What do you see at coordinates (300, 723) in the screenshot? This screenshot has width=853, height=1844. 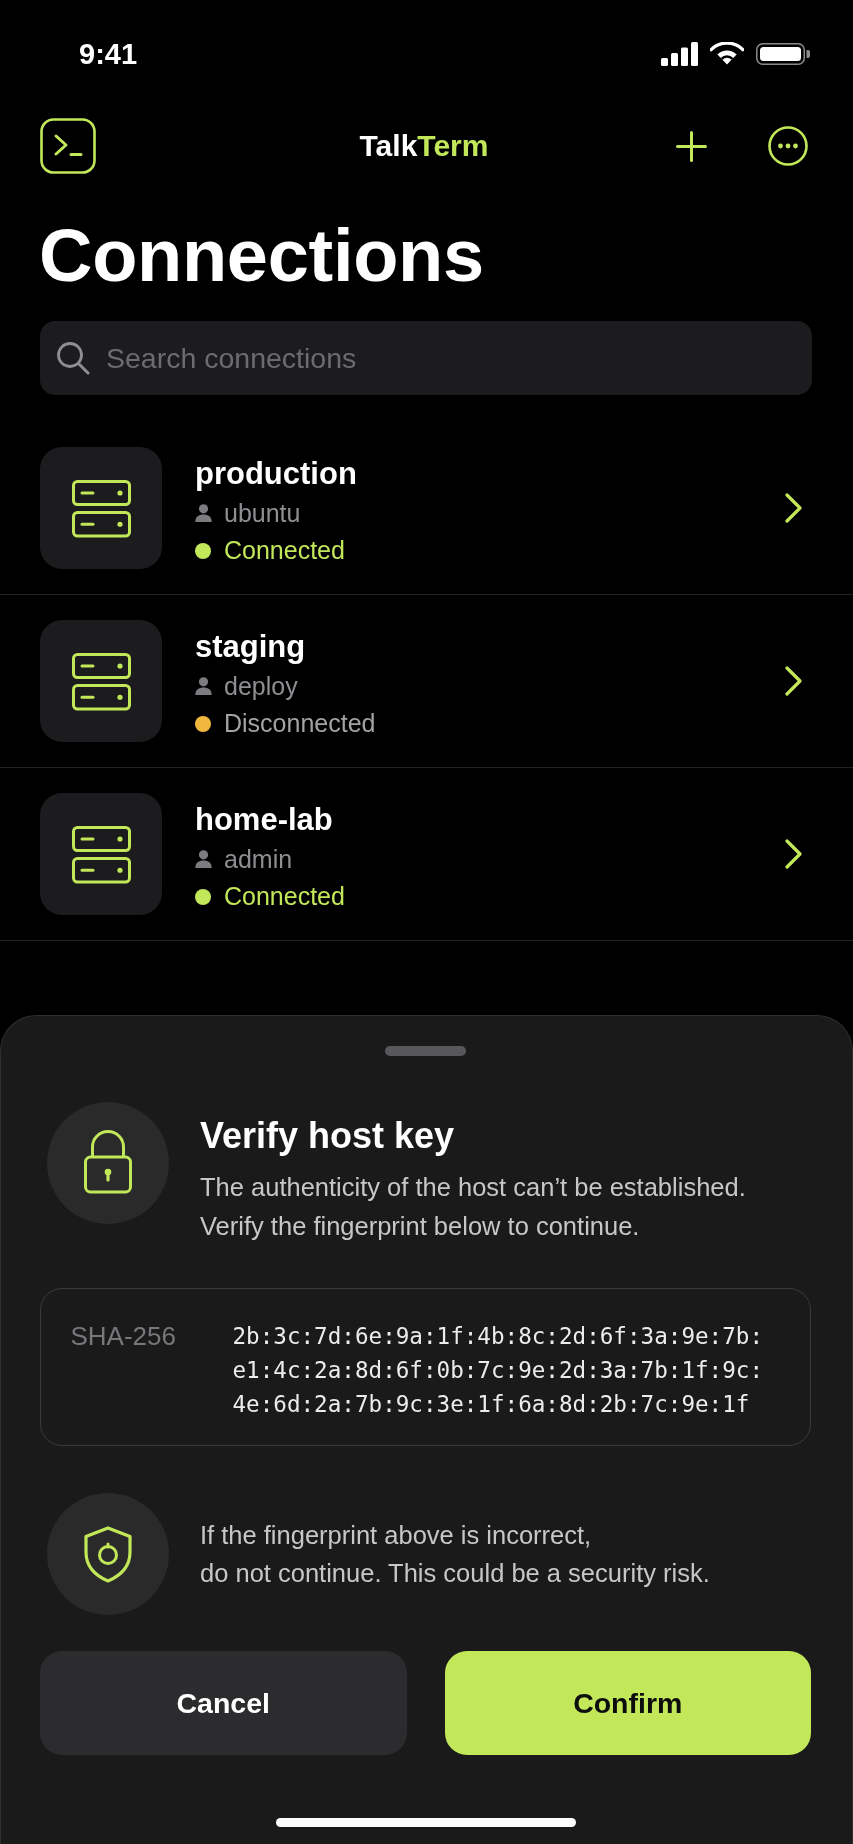 I see `status-label: Disconnected` at bounding box center [300, 723].